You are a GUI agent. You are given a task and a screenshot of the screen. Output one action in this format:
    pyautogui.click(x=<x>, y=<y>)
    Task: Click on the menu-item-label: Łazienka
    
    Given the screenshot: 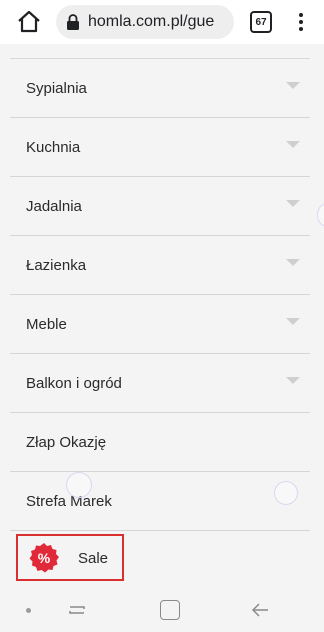 What is the action you would take?
    pyautogui.click(x=56, y=265)
    